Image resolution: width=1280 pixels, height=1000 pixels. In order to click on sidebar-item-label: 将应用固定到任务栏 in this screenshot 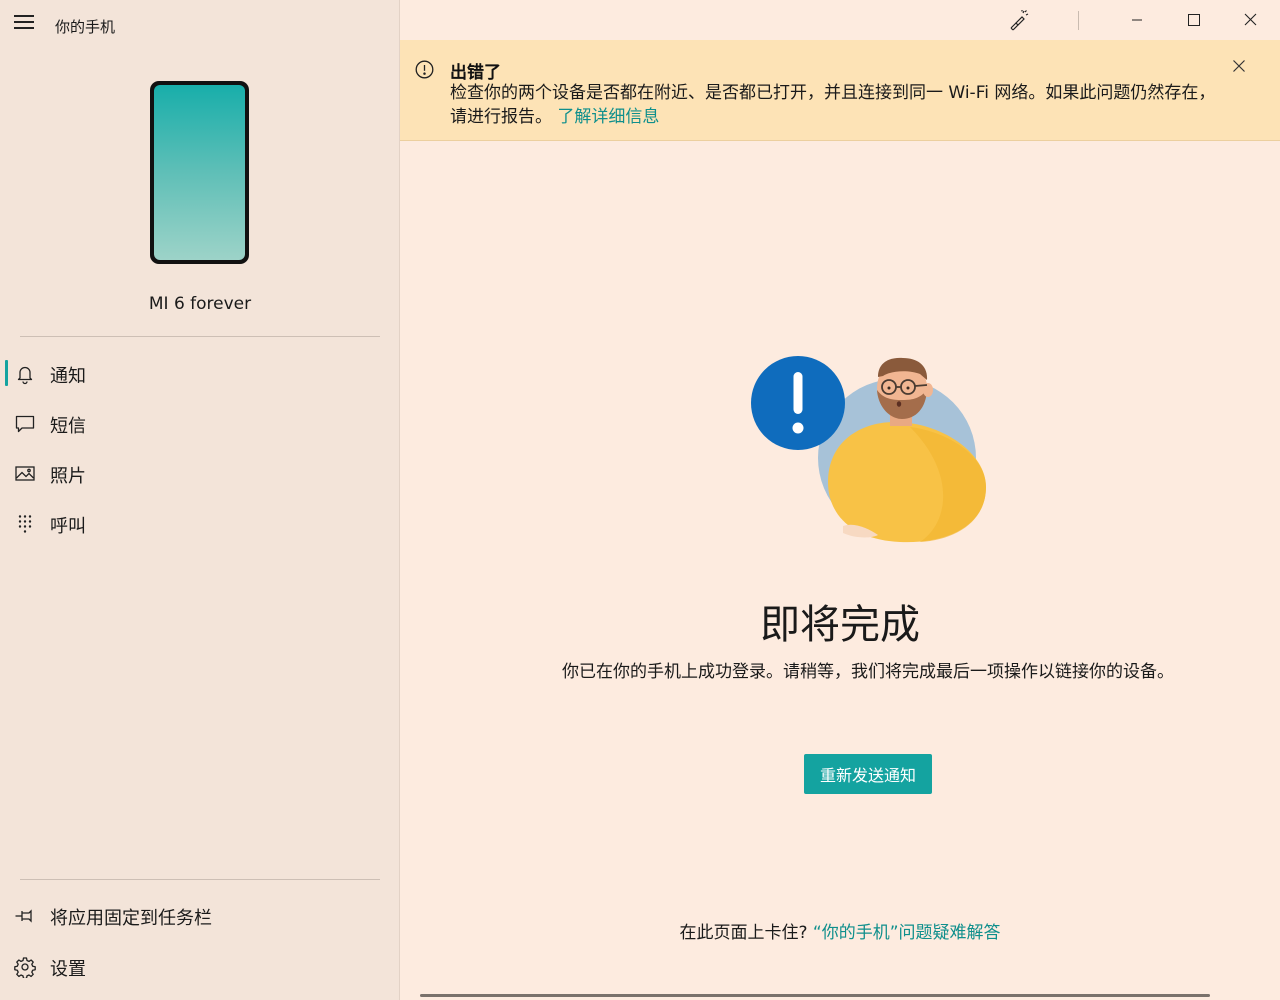, I will do `click(131, 918)`.